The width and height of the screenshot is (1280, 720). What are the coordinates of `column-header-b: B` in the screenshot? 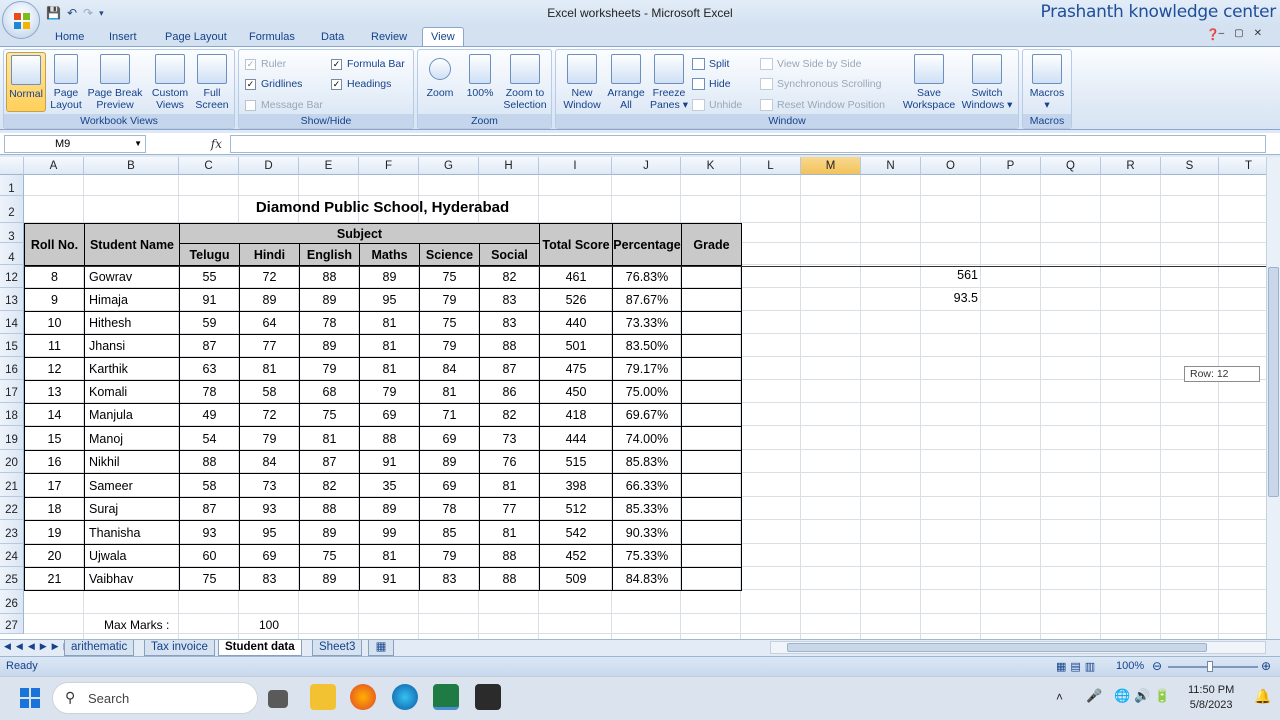 It's located at (131, 166).